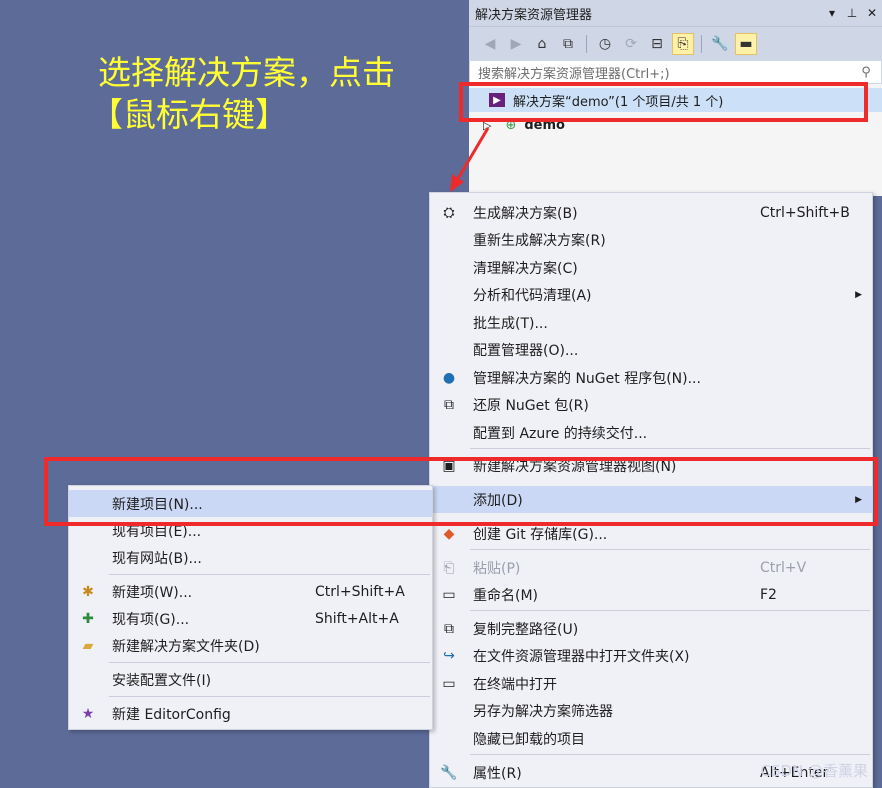 This screenshot has height=788, width=882. Describe the element at coordinates (675, 72) in the screenshot. I see `search-input: 搜索解决方案资源管理器(Ctrl+;) ⚲` at that location.